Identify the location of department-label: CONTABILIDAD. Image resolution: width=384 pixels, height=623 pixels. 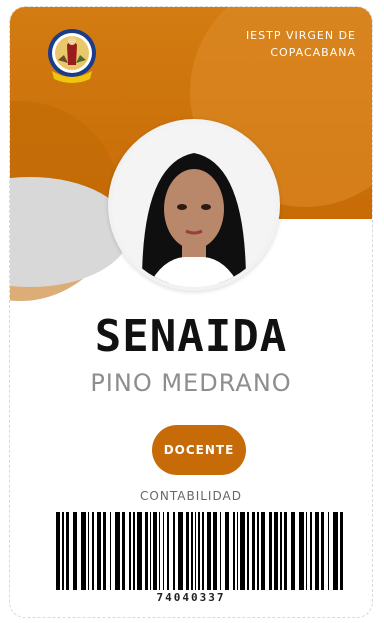
(191, 496).